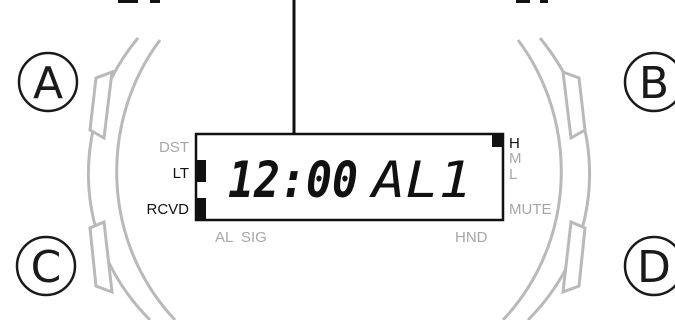 The image size is (675, 320). What do you see at coordinates (574, 105) in the screenshot?
I see `pusher-b` at bounding box center [574, 105].